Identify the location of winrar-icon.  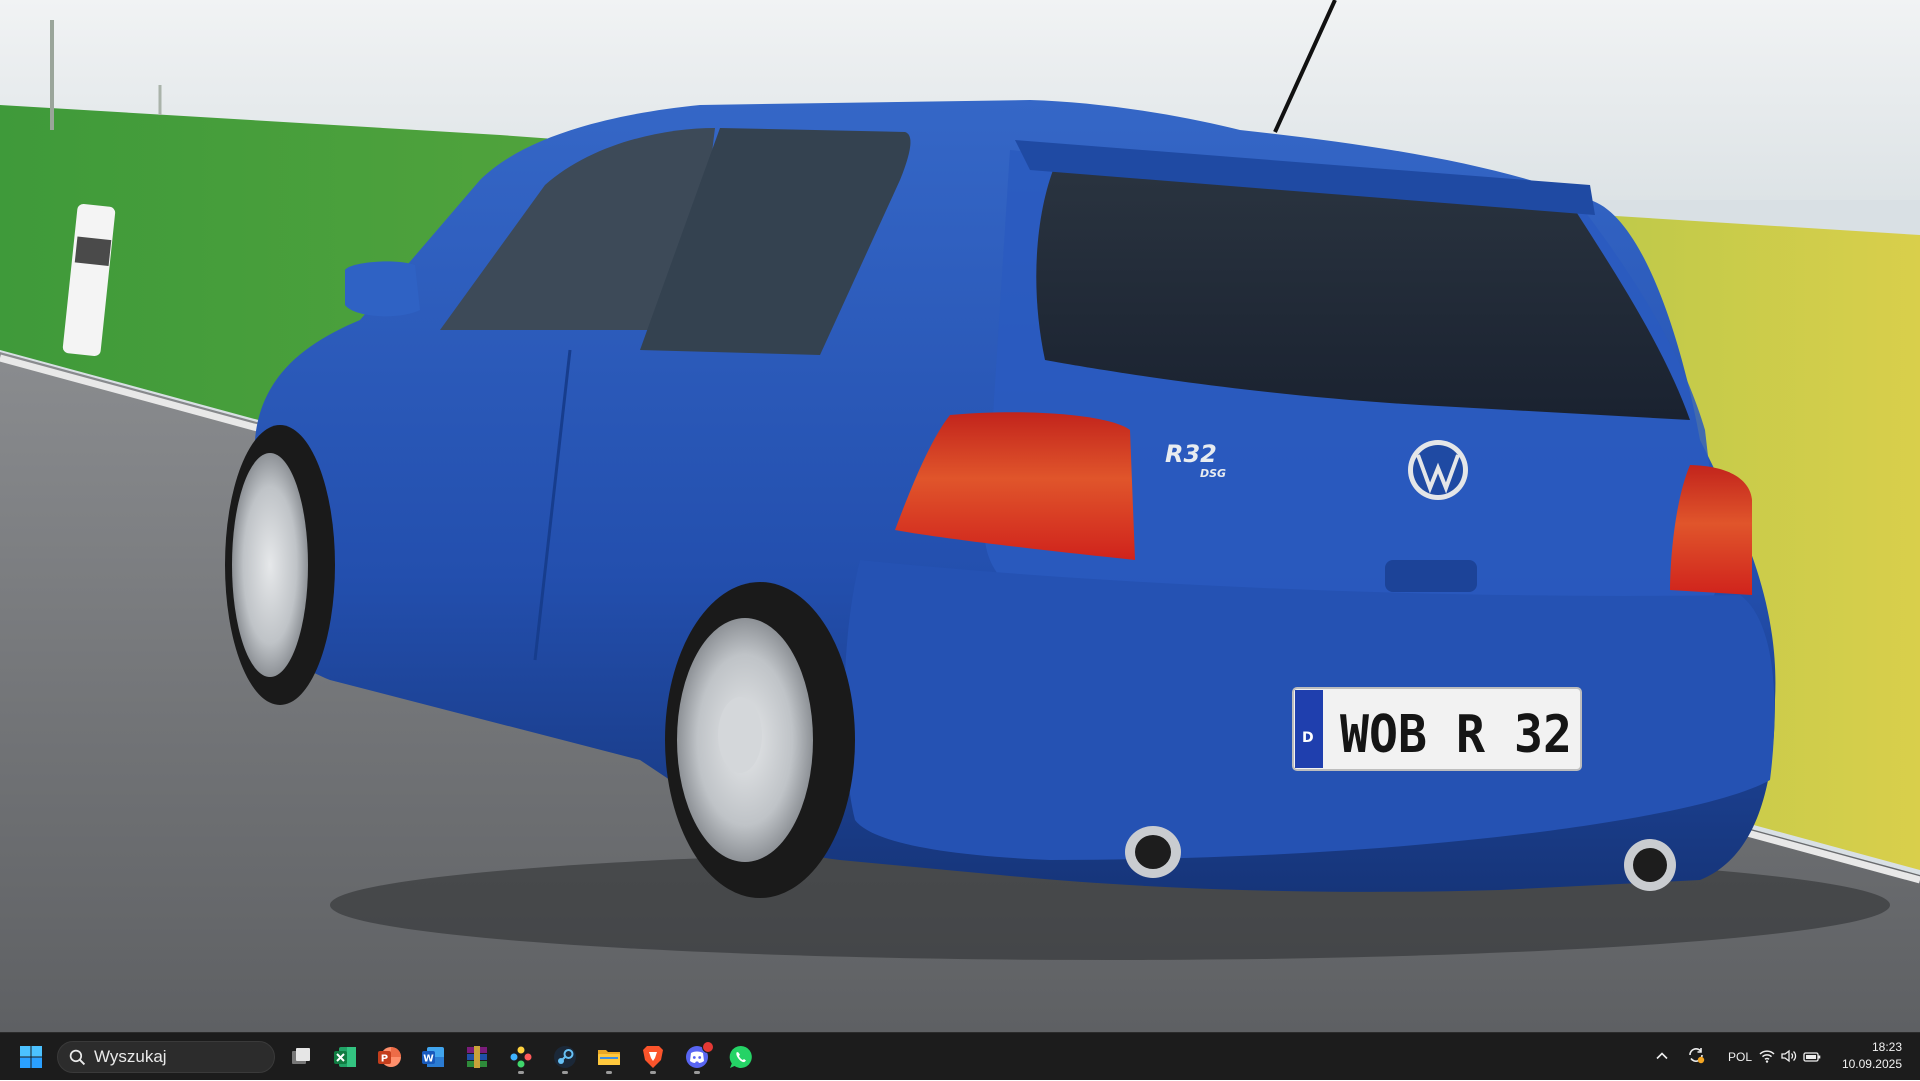
(477, 1057).